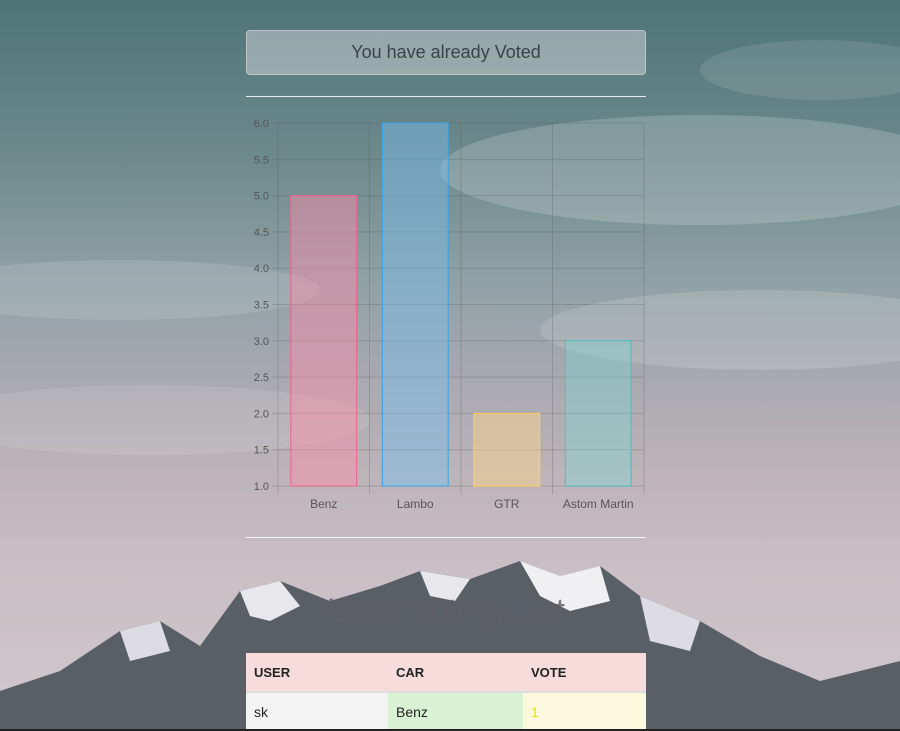  Describe the element at coordinates (415, 504) in the screenshot. I see `x-tick-label: Lambo` at that location.